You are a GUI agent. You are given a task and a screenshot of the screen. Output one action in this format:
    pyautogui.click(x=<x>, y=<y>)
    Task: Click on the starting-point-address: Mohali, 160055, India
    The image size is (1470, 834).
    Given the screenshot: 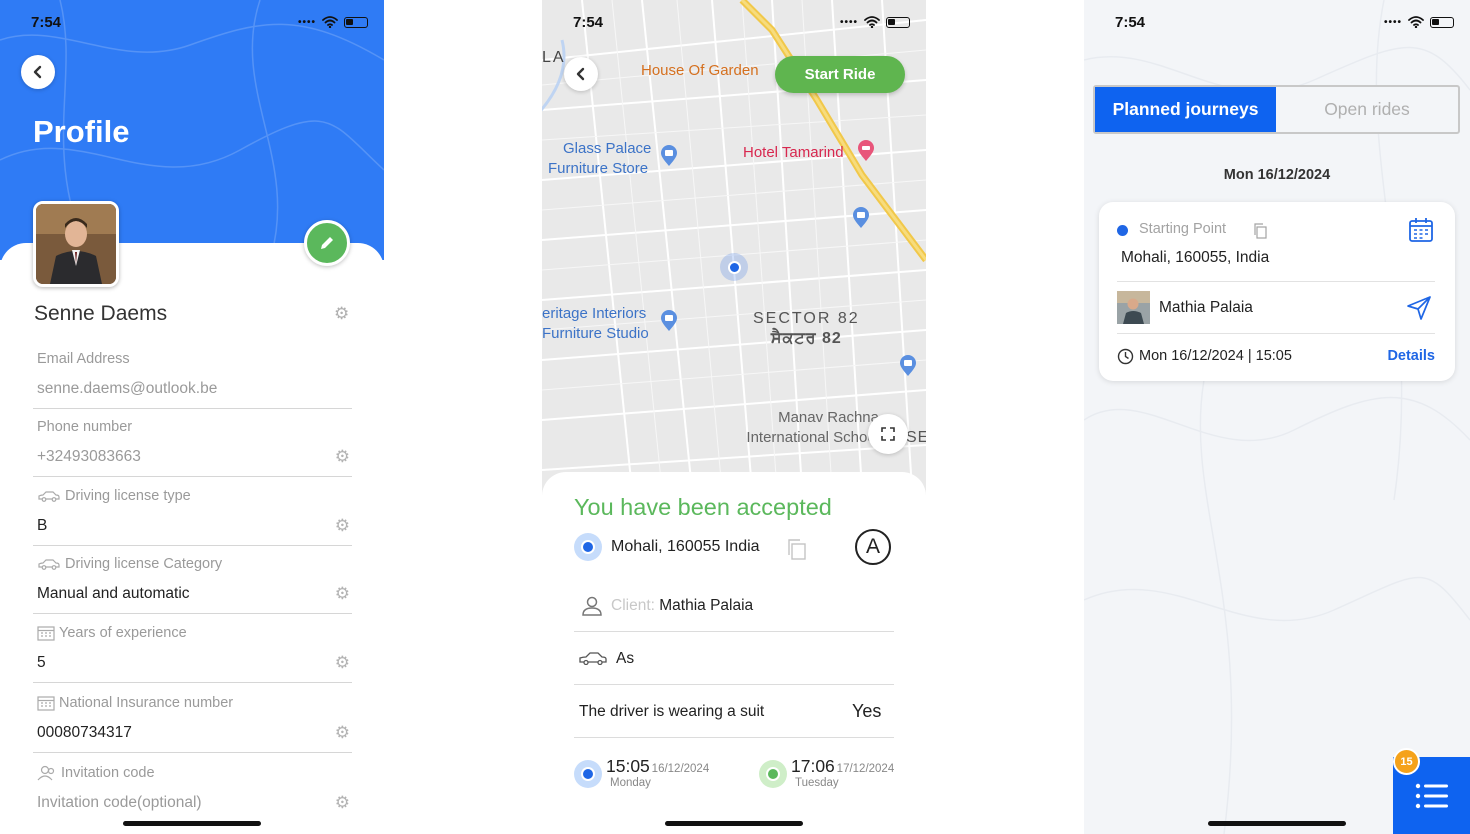 What is the action you would take?
    pyautogui.click(x=1195, y=257)
    